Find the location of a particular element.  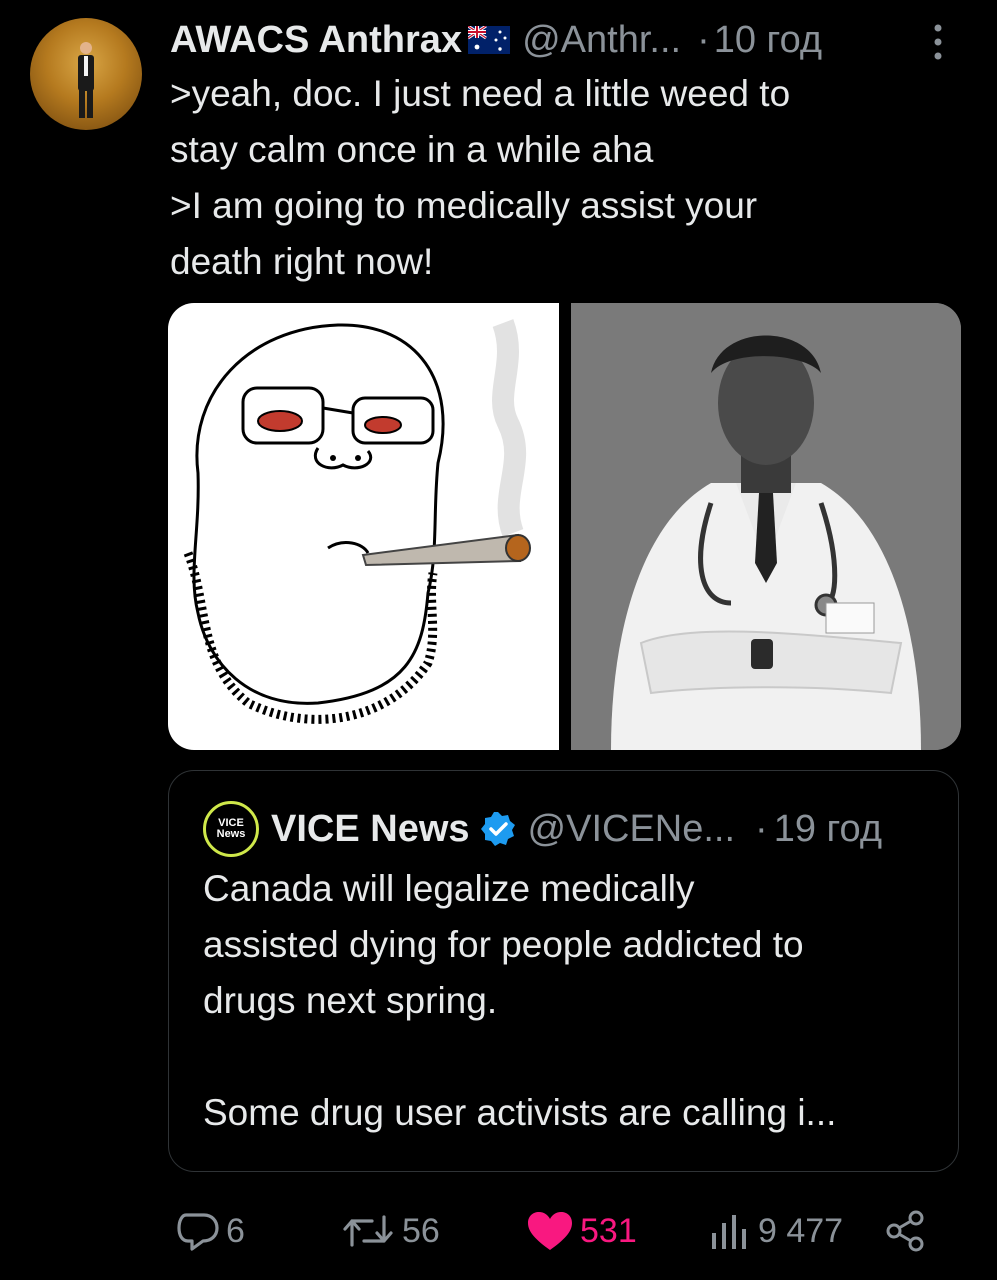

quoted-text-line: assisted dying for people addicted to is located at coordinates (503, 944).